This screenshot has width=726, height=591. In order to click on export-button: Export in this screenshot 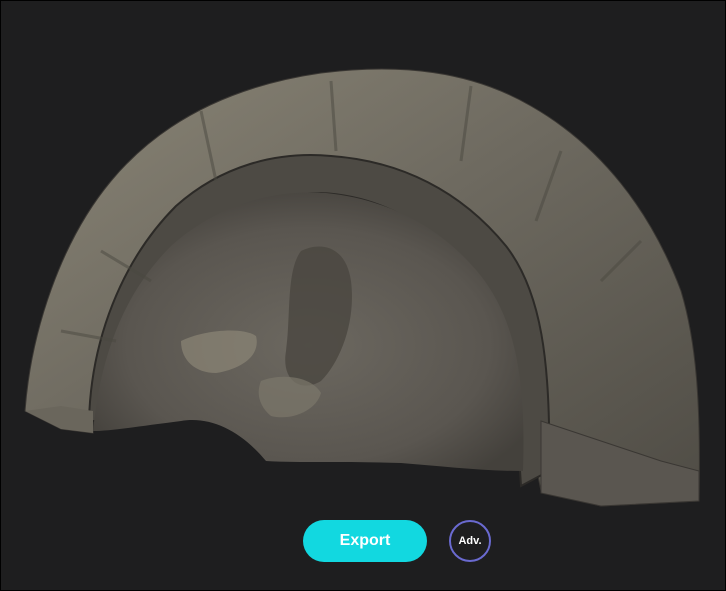, I will do `click(365, 541)`.